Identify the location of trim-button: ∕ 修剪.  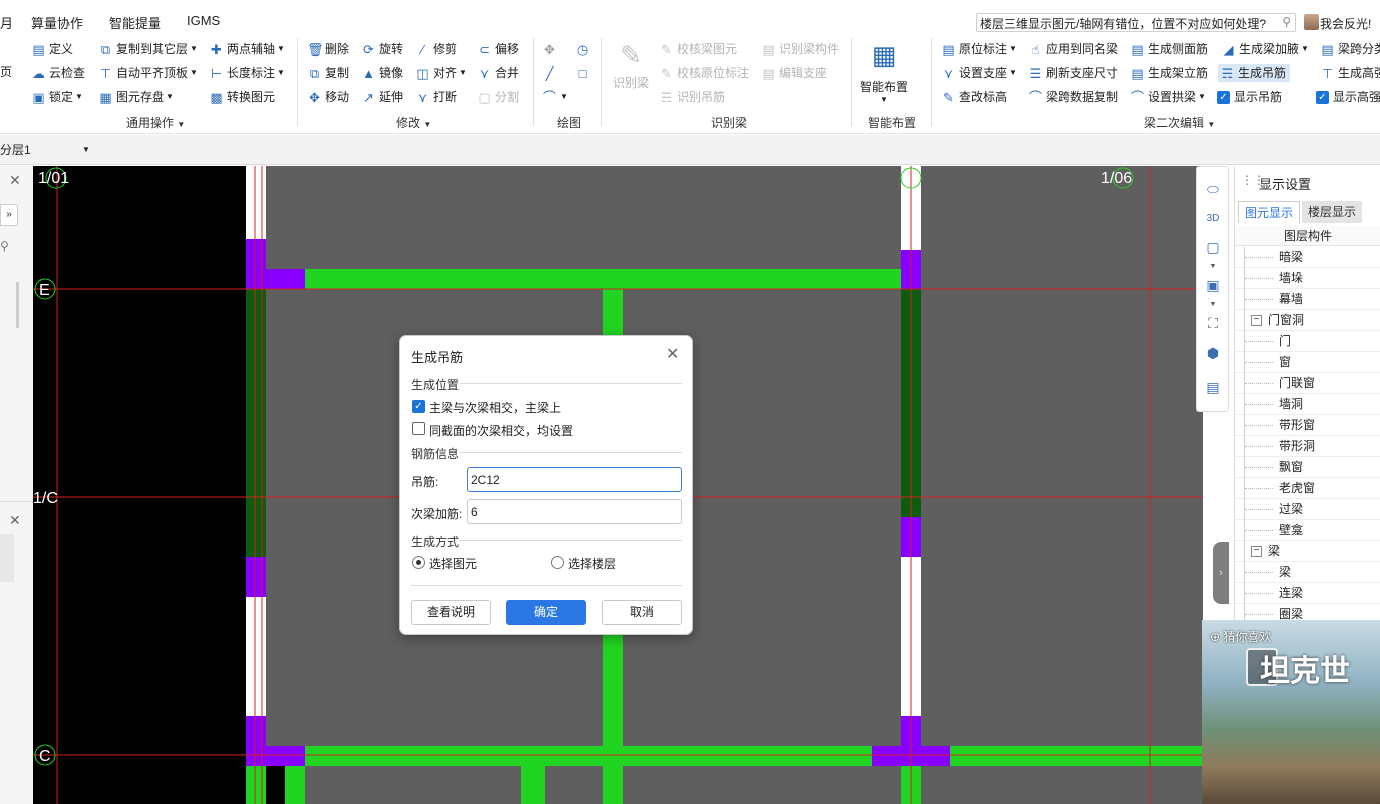
(436, 49).